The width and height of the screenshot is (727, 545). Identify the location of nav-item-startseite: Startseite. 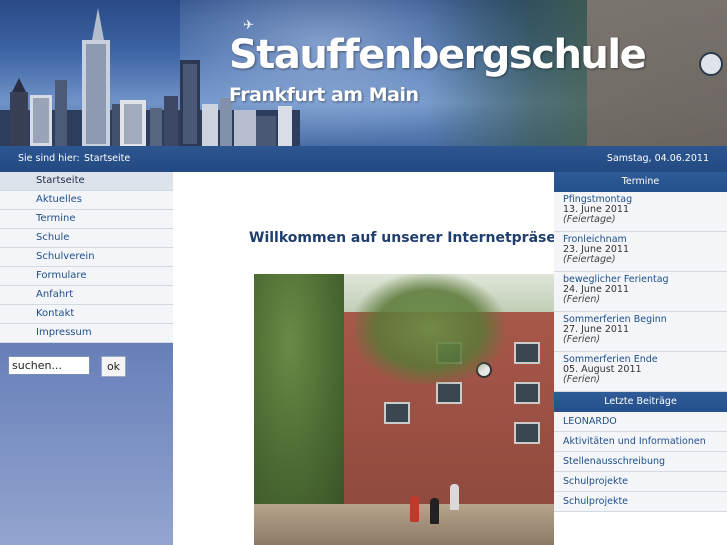
(86, 181).